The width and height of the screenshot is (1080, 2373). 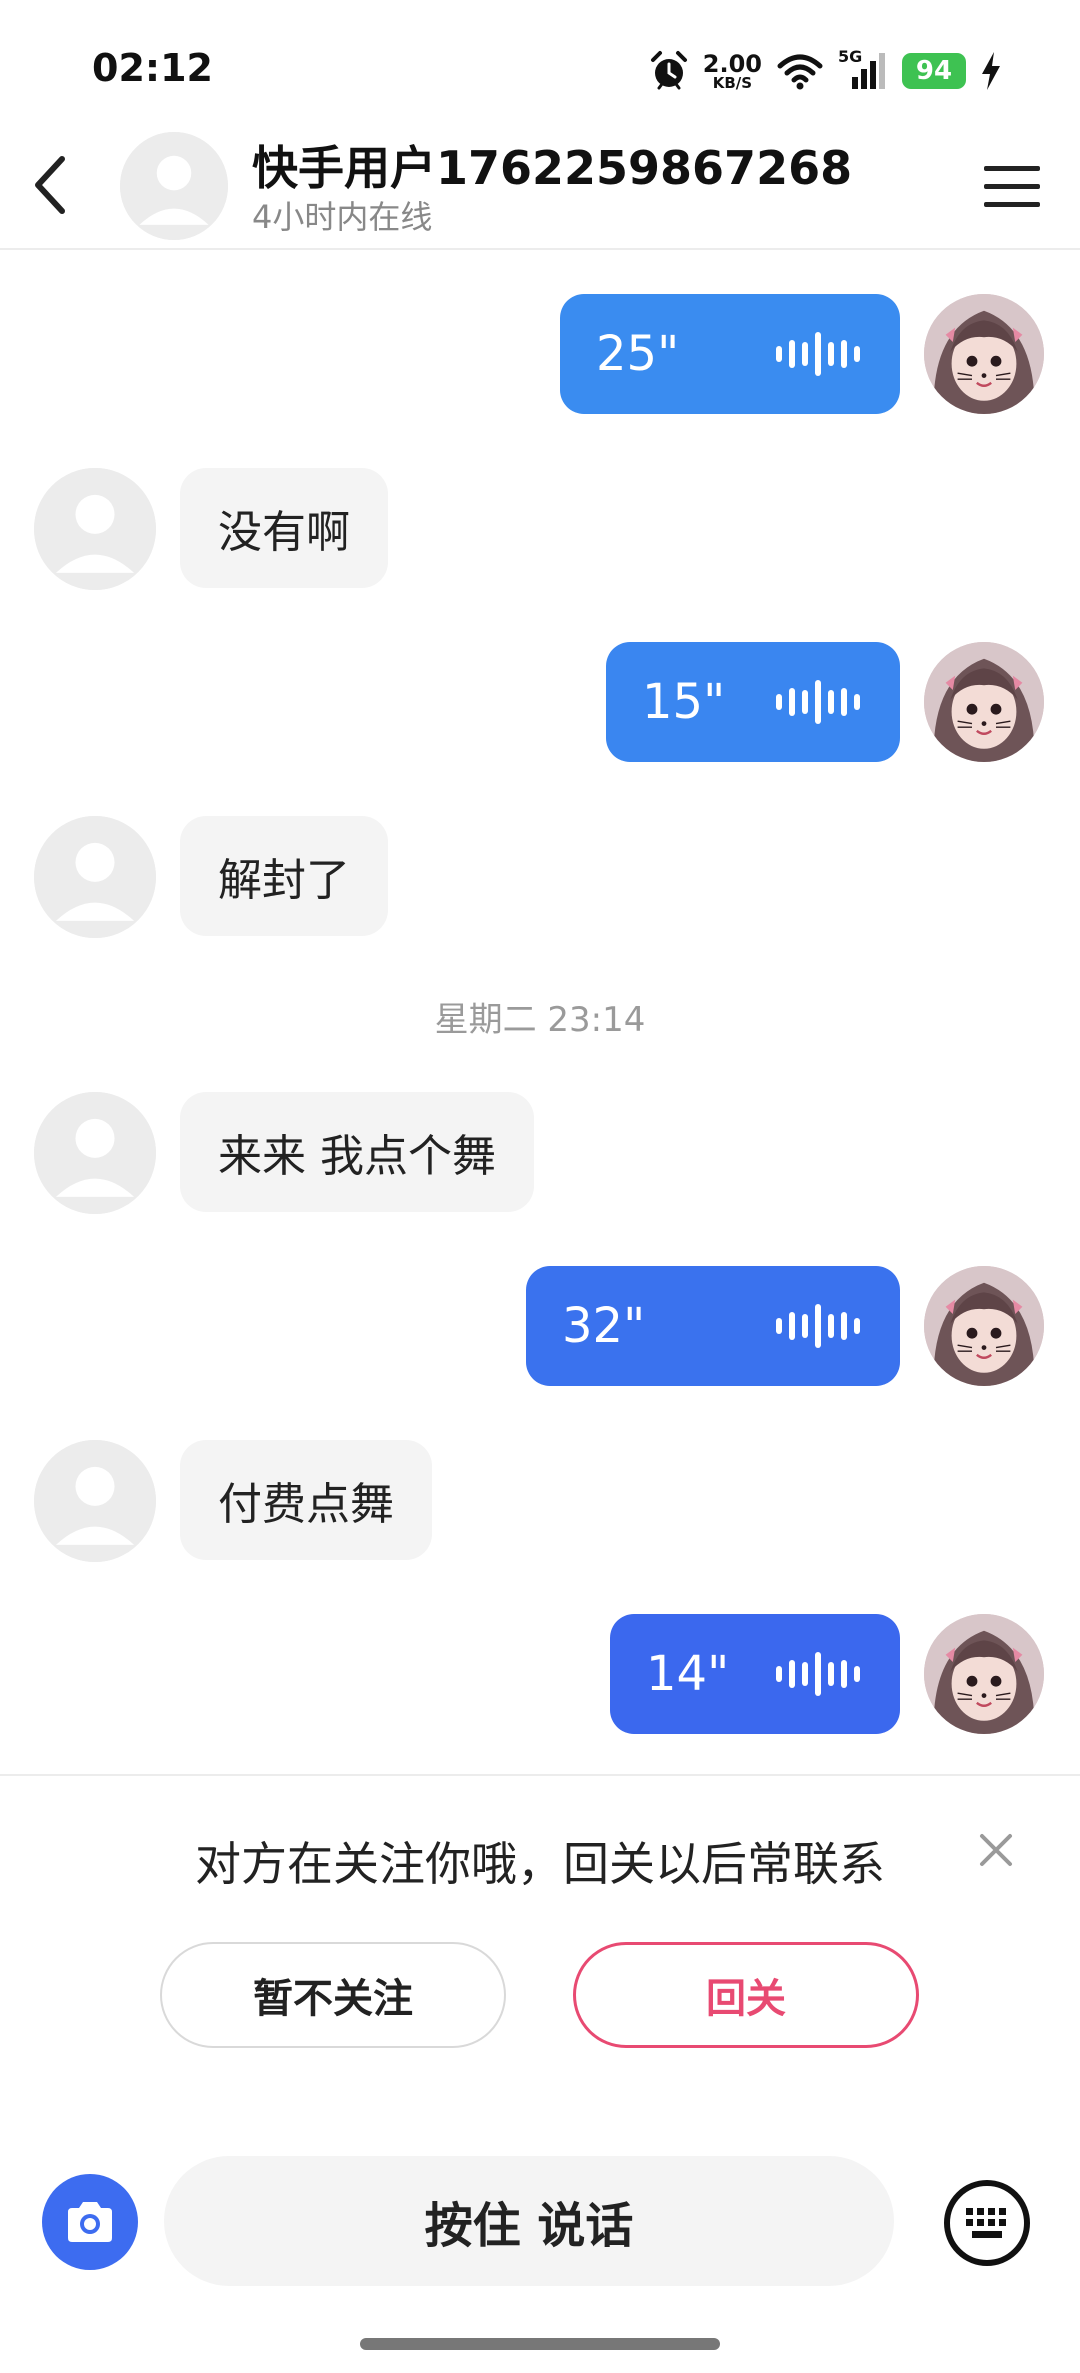 I want to click on battery-level: 94, so click(x=934, y=71).